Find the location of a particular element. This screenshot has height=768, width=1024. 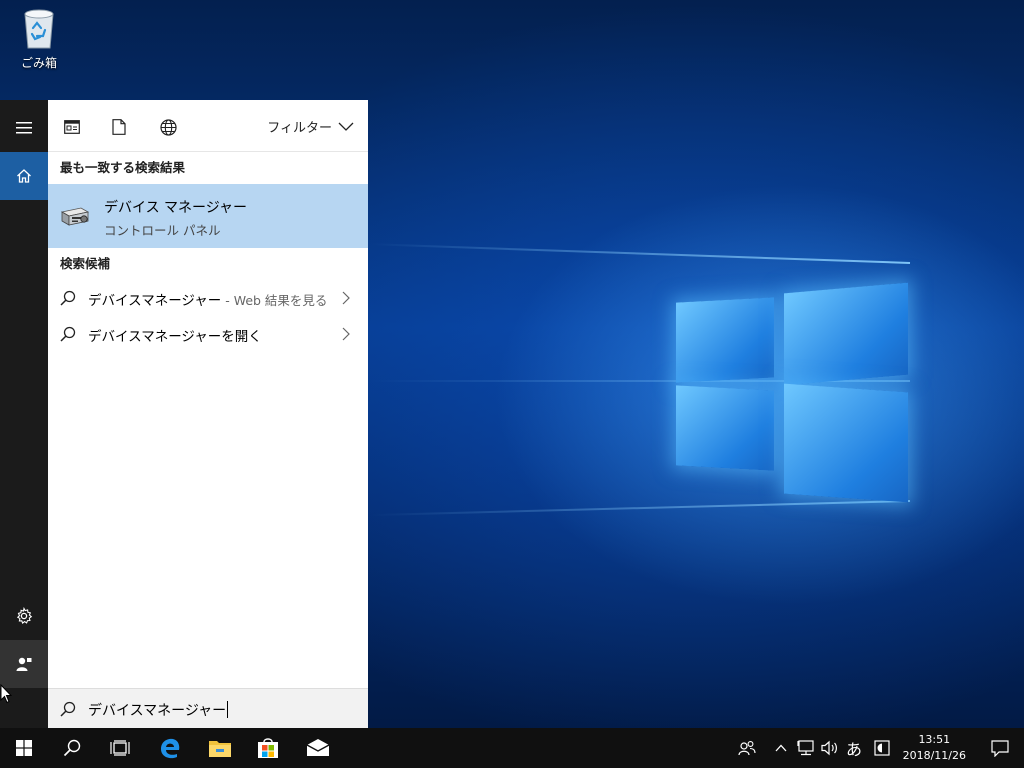

folder-icon is located at coordinates (220, 749).